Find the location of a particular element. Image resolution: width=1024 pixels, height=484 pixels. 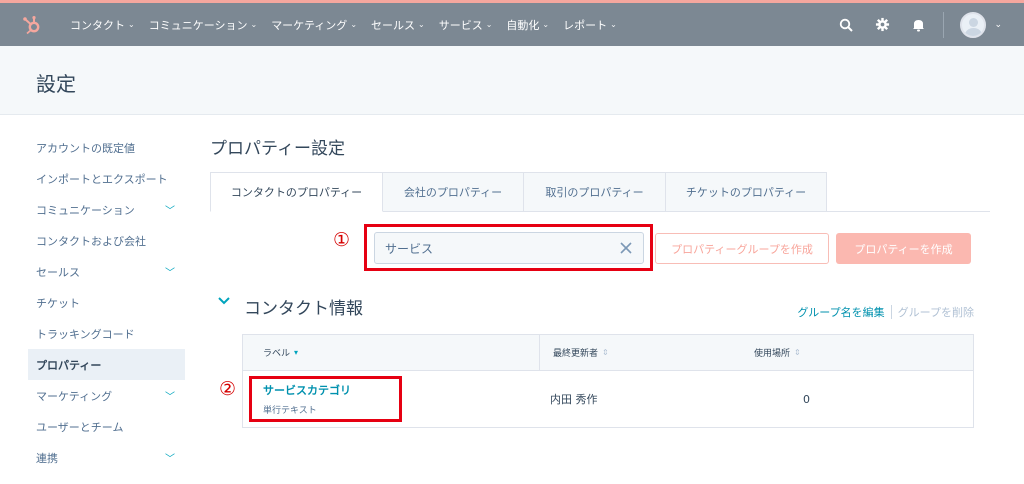

sidebar-item-label: 連携 is located at coordinates (47, 458).